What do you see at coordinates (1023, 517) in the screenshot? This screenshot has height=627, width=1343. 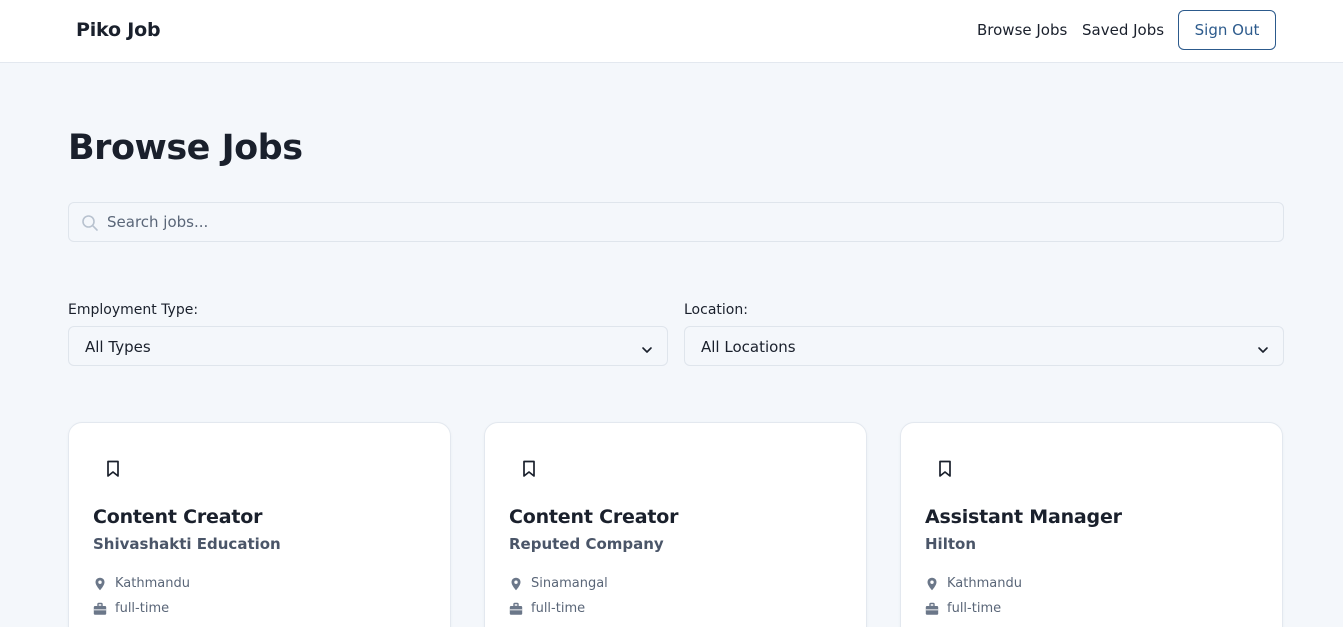 I see `job-title: Assistant Manager` at bounding box center [1023, 517].